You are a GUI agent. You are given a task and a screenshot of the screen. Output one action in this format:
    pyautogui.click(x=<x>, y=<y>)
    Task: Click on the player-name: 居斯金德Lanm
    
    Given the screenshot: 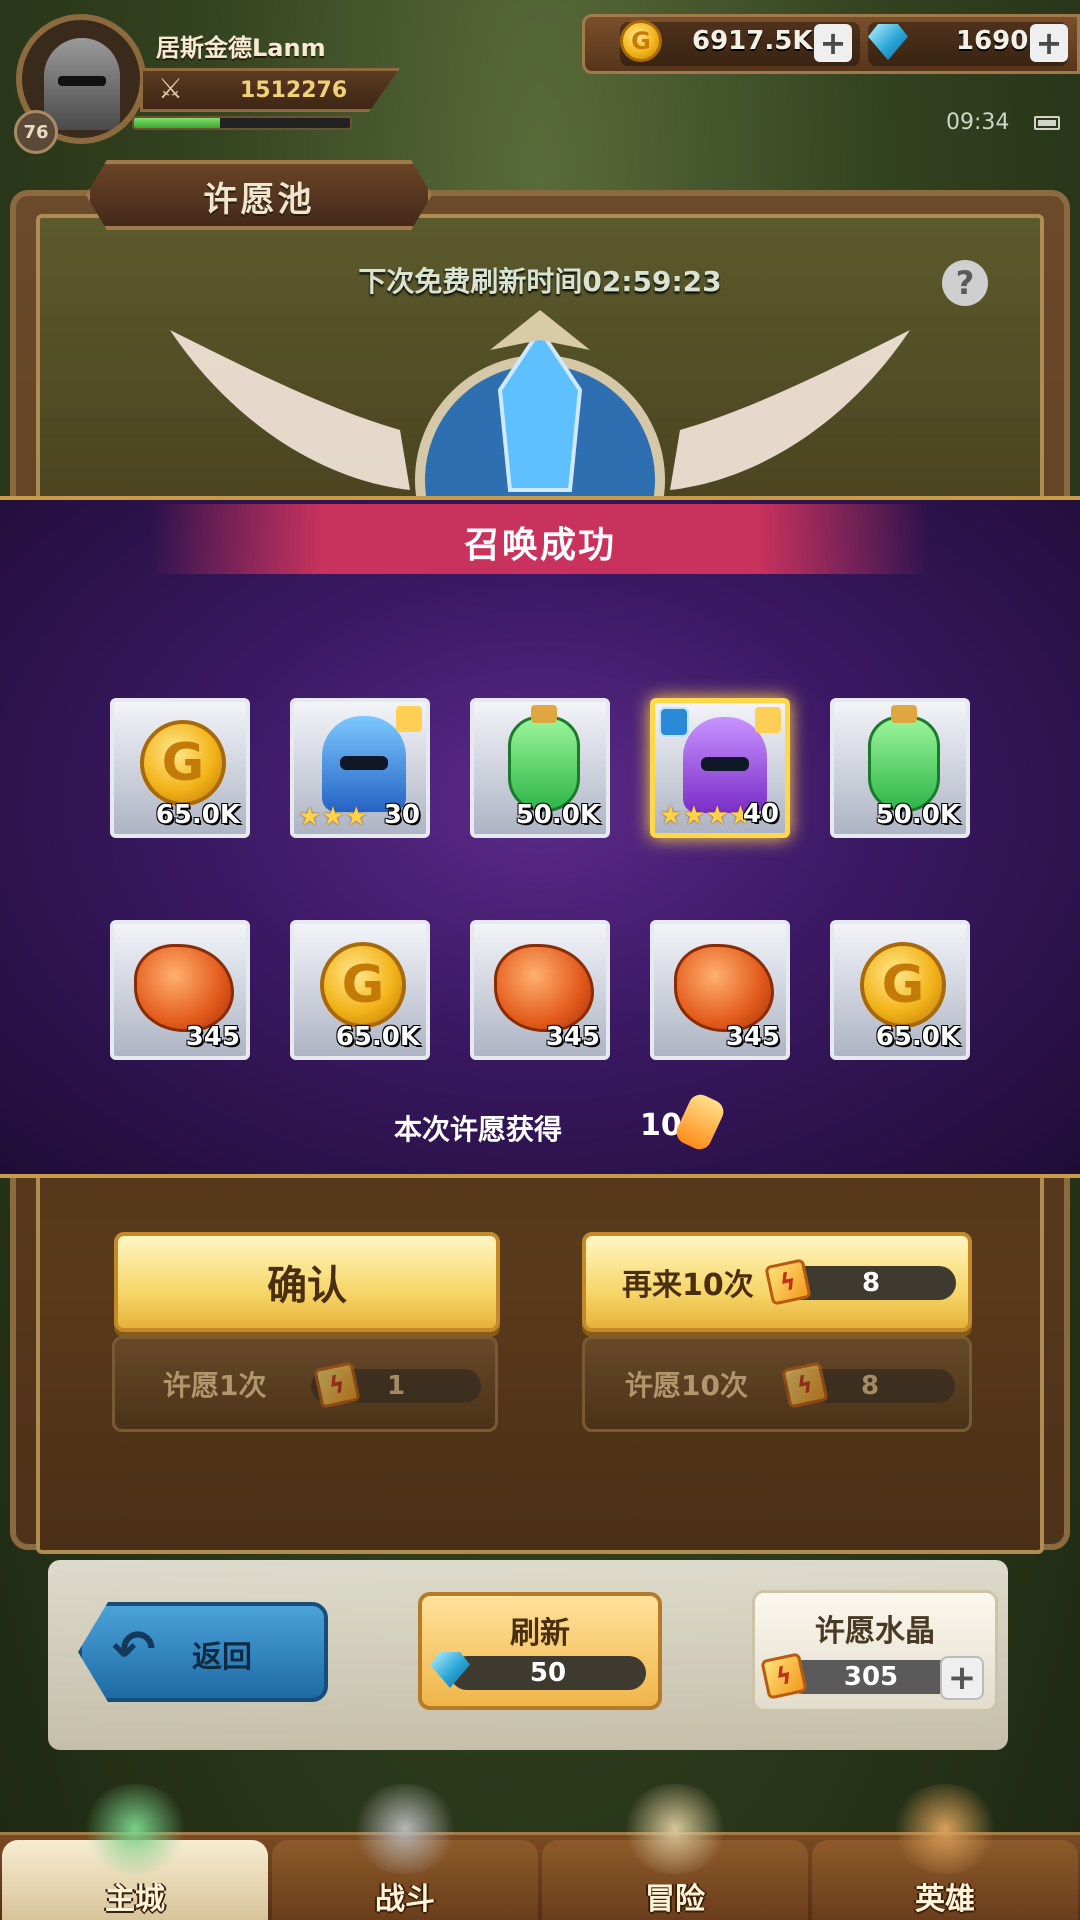 What is the action you would take?
    pyautogui.click(x=241, y=48)
    